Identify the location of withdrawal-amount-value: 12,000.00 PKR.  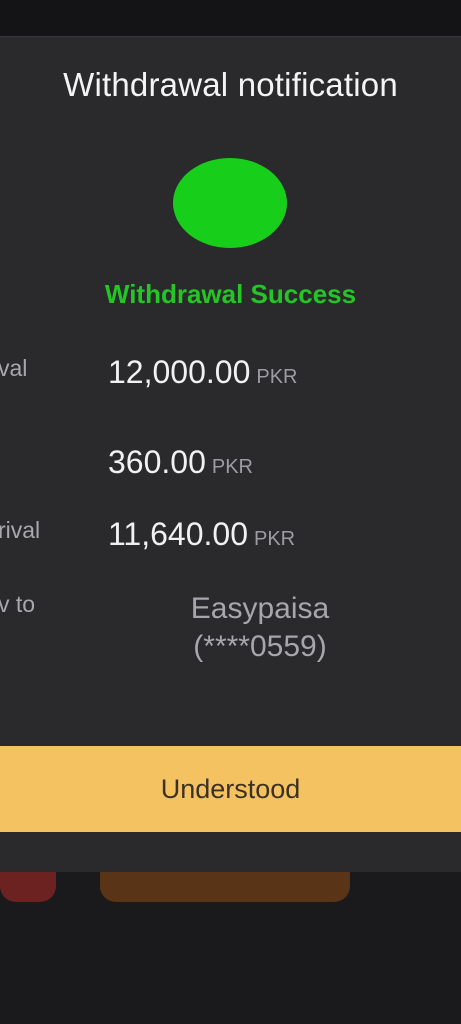
(202, 372).